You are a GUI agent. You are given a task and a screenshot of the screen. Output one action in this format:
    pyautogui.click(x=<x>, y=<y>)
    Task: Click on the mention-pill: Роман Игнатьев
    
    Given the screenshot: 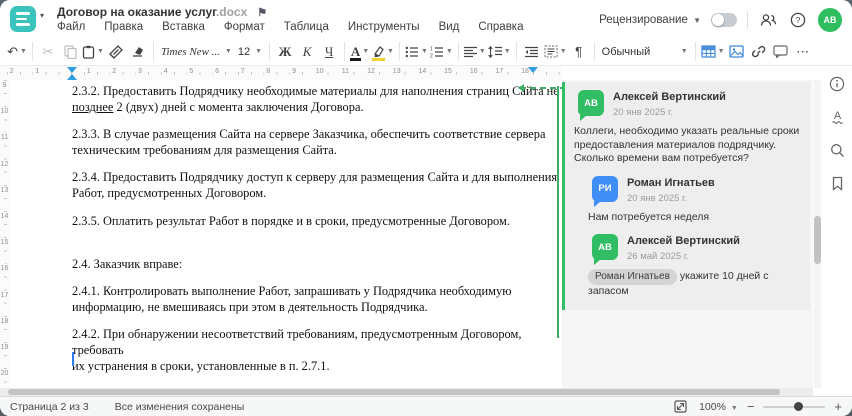 What is the action you would take?
    pyautogui.click(x=632, y=277)
    